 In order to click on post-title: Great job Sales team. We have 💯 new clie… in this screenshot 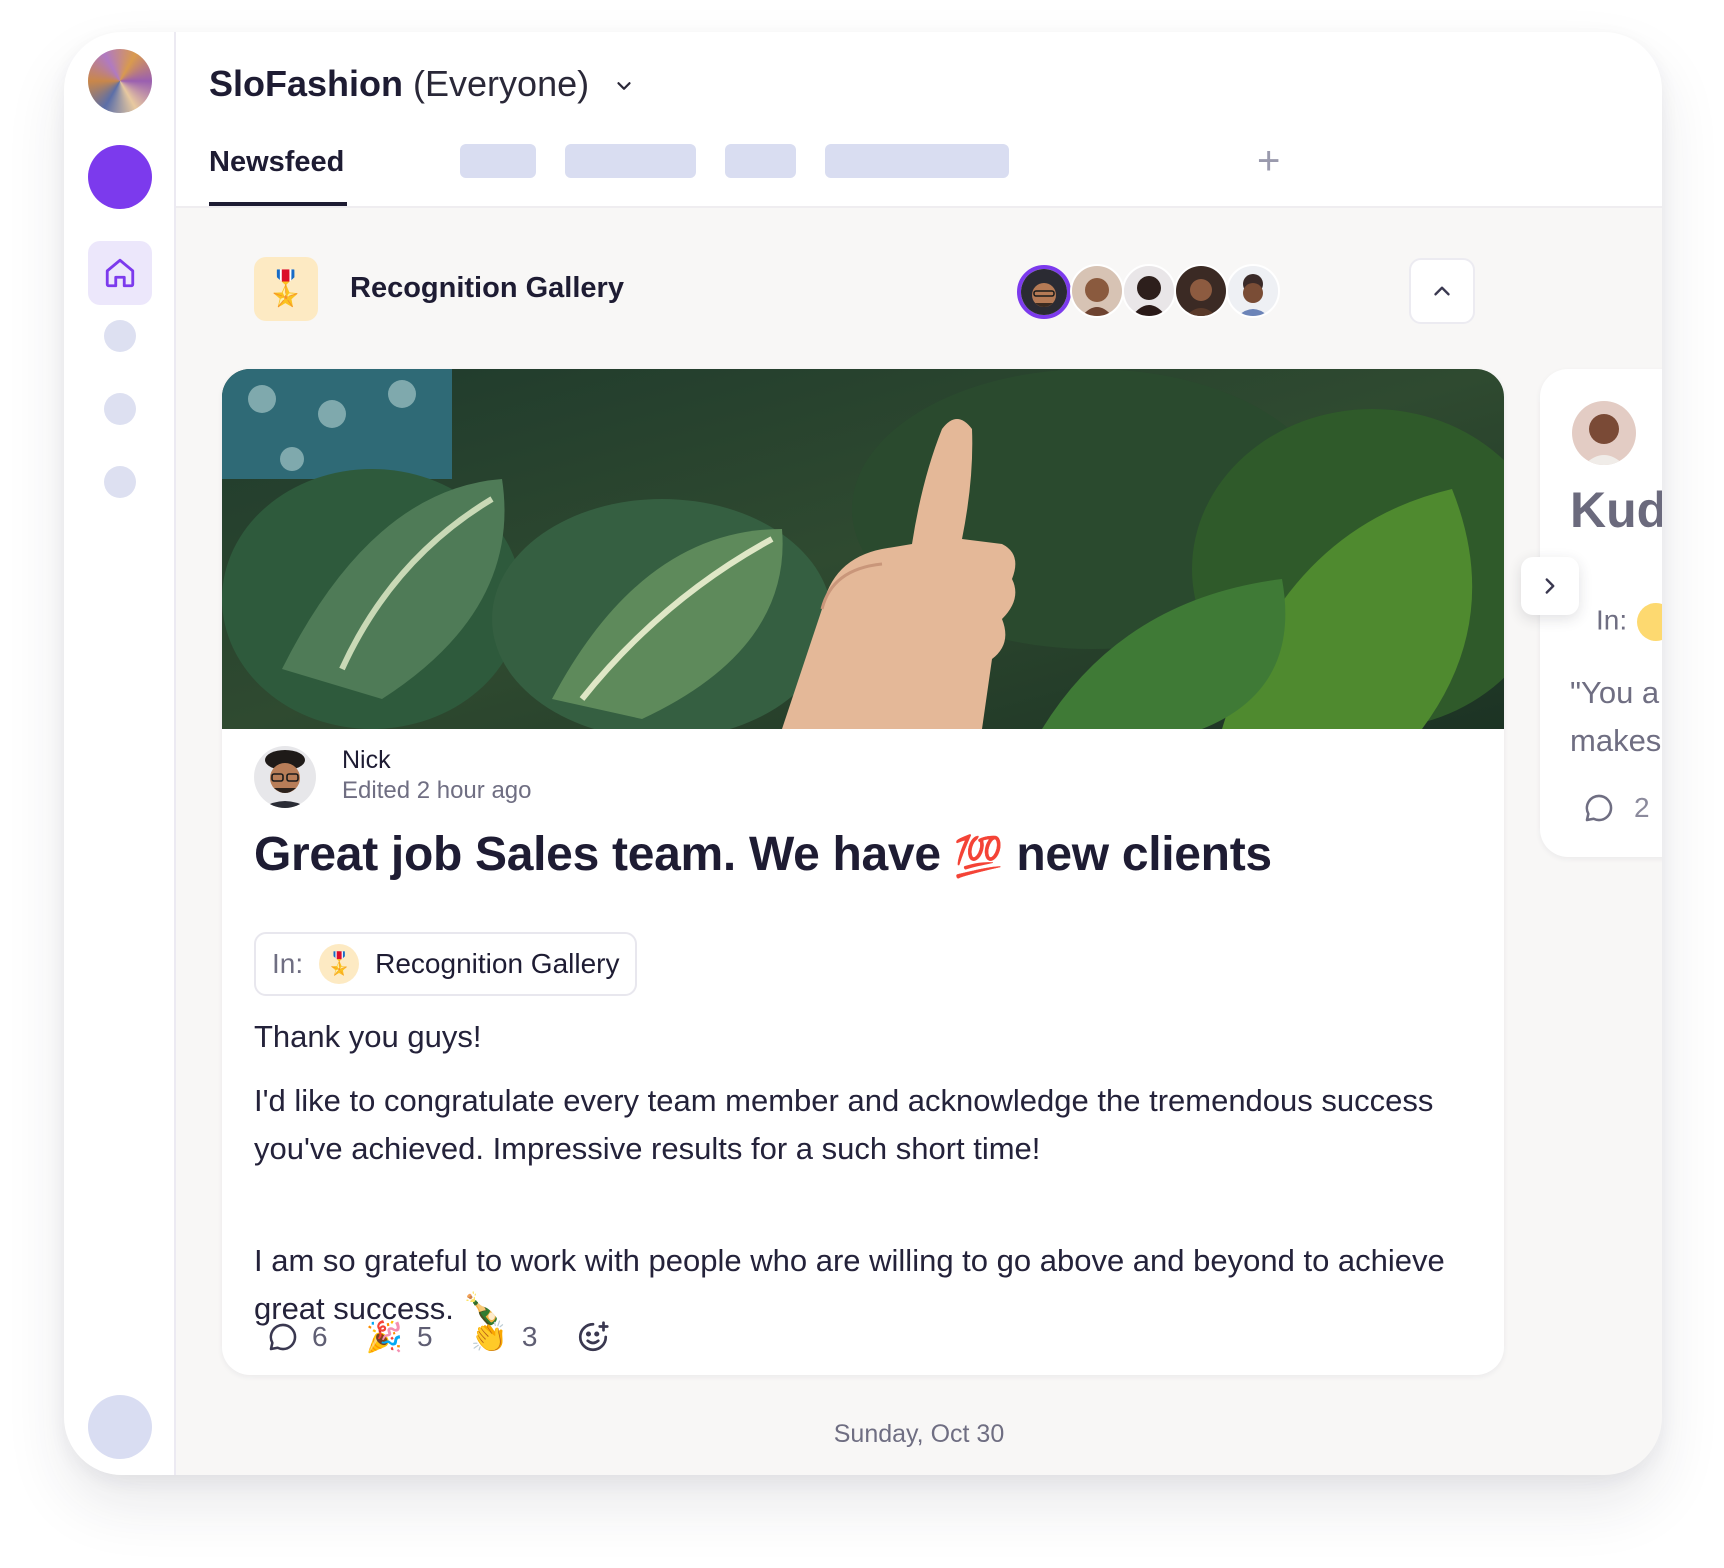, I will do `click(763, 854)`.